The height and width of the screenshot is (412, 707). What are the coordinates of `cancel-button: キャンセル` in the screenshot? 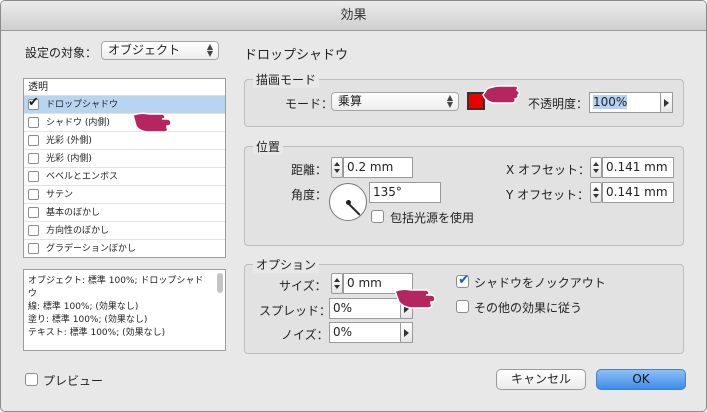 It's located at (541, 379).